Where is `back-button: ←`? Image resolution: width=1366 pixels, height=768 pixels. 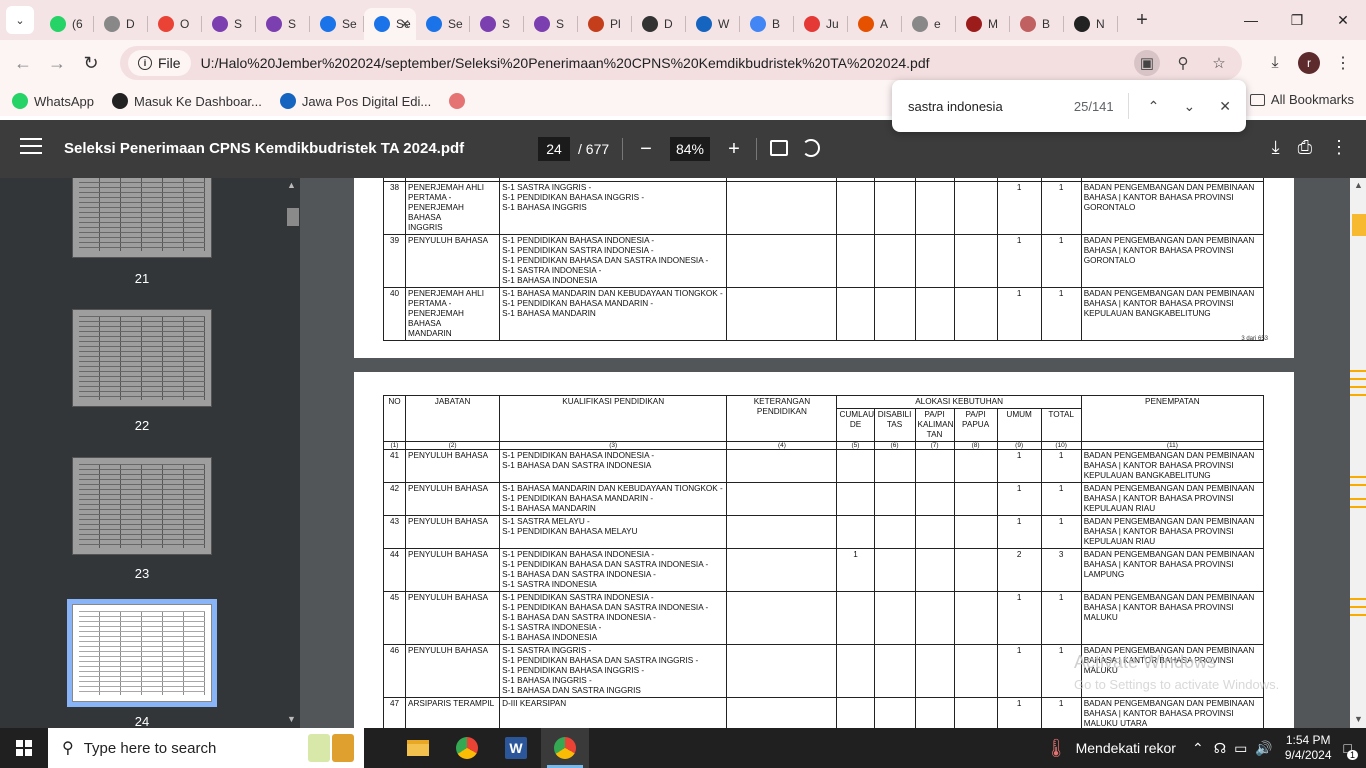
back-button: ← is located at coordinates (23, 63).